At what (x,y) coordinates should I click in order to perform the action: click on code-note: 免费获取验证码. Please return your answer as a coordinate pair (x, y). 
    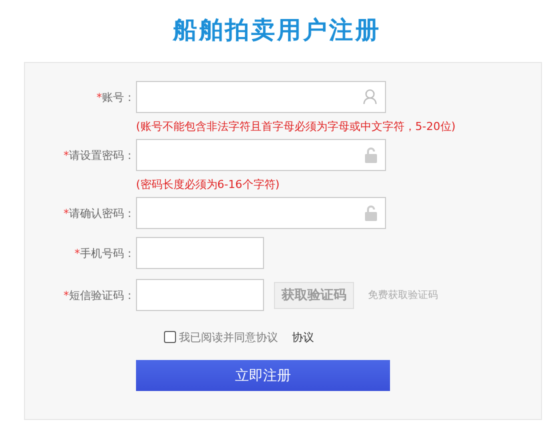
    Looking at the image, I should click on (403, 295).